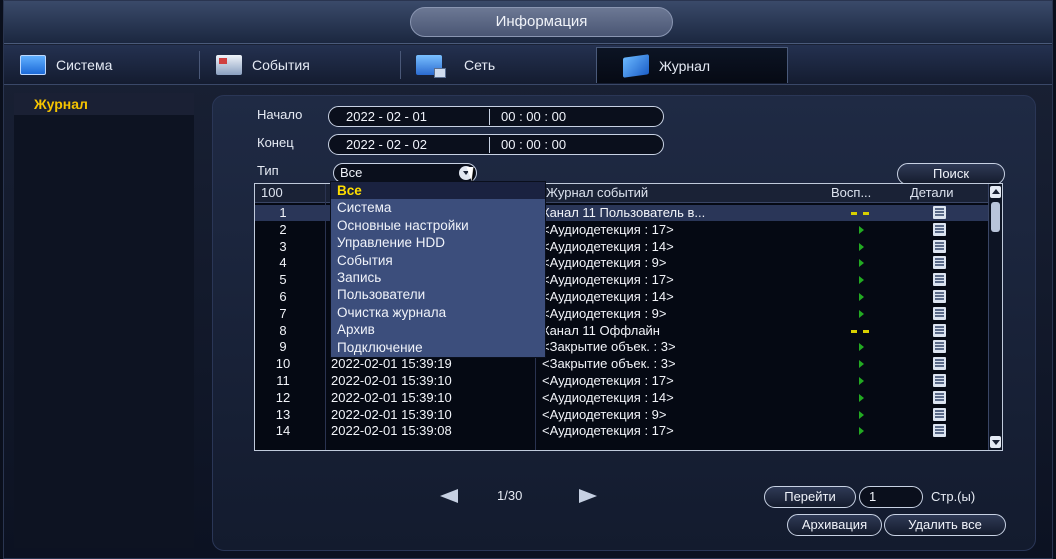 Image resolution: width=1056 pixels, height=559 pixels. Describe the element at coordinates (391, 431) in the screenshot. I see `row-time: 2022-02-01 15:39:08` at that location.